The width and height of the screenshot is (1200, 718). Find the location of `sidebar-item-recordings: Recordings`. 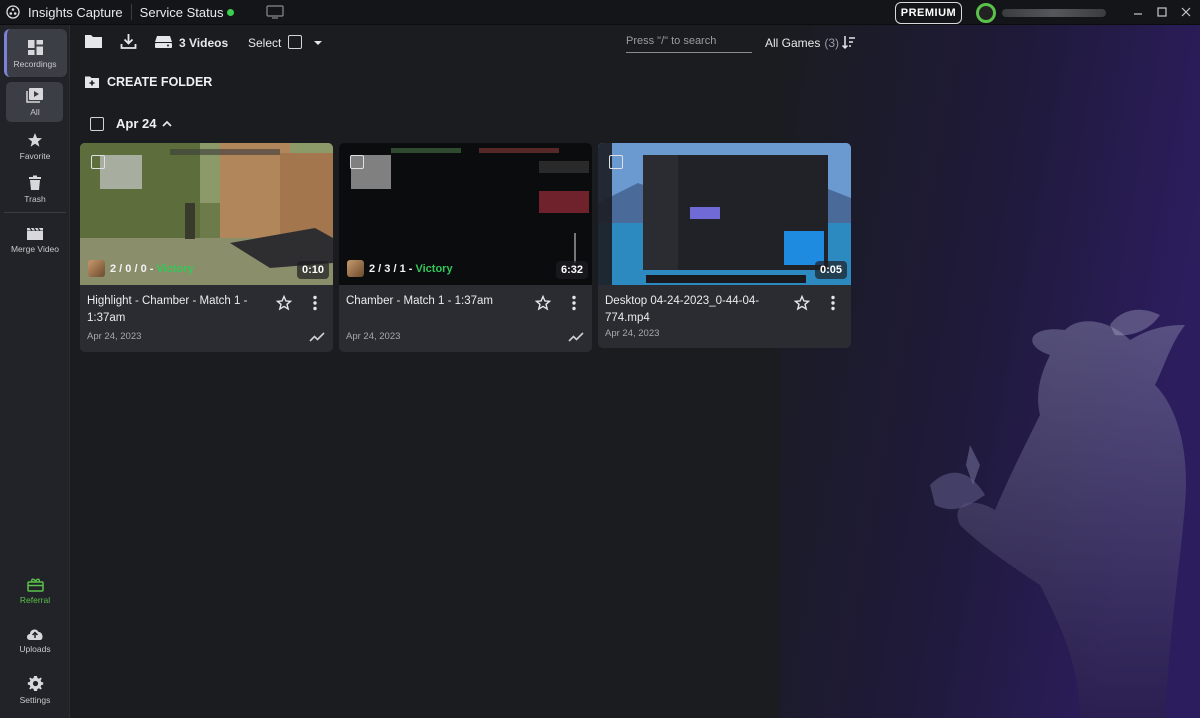

sidebar-item-recordings: Recordings is located at coordinates (35, 54).